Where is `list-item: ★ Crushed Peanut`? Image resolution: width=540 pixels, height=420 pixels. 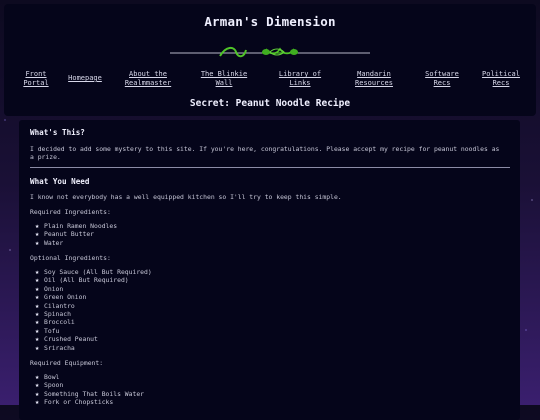 list-item: ★ Crushed Peanut is located at coordinates (66, 339).